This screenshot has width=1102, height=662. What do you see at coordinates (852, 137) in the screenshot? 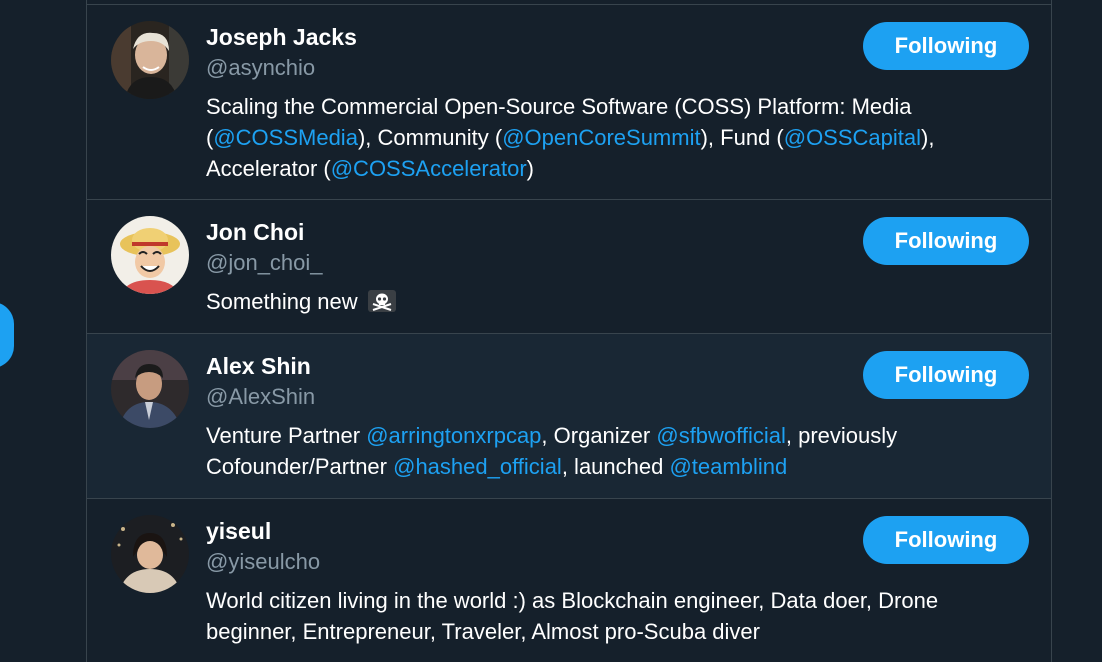
I see `bio-mention-link: @OSSCapital` at bounding box center [852, 137].